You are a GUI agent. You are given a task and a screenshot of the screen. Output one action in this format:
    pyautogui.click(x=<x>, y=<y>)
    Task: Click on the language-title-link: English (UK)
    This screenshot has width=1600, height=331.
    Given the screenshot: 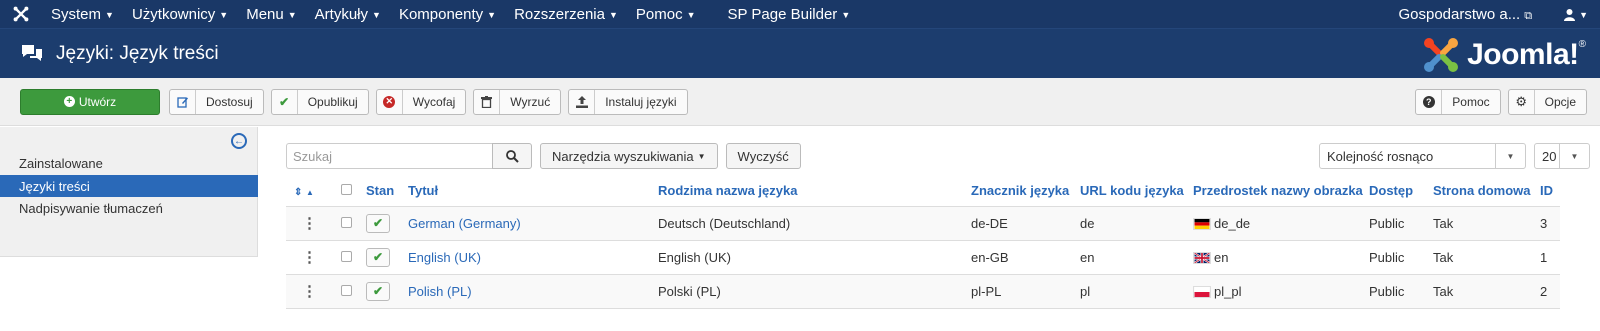 What is the action you would take?
    pyautogui.click(x=444, y=257)
    